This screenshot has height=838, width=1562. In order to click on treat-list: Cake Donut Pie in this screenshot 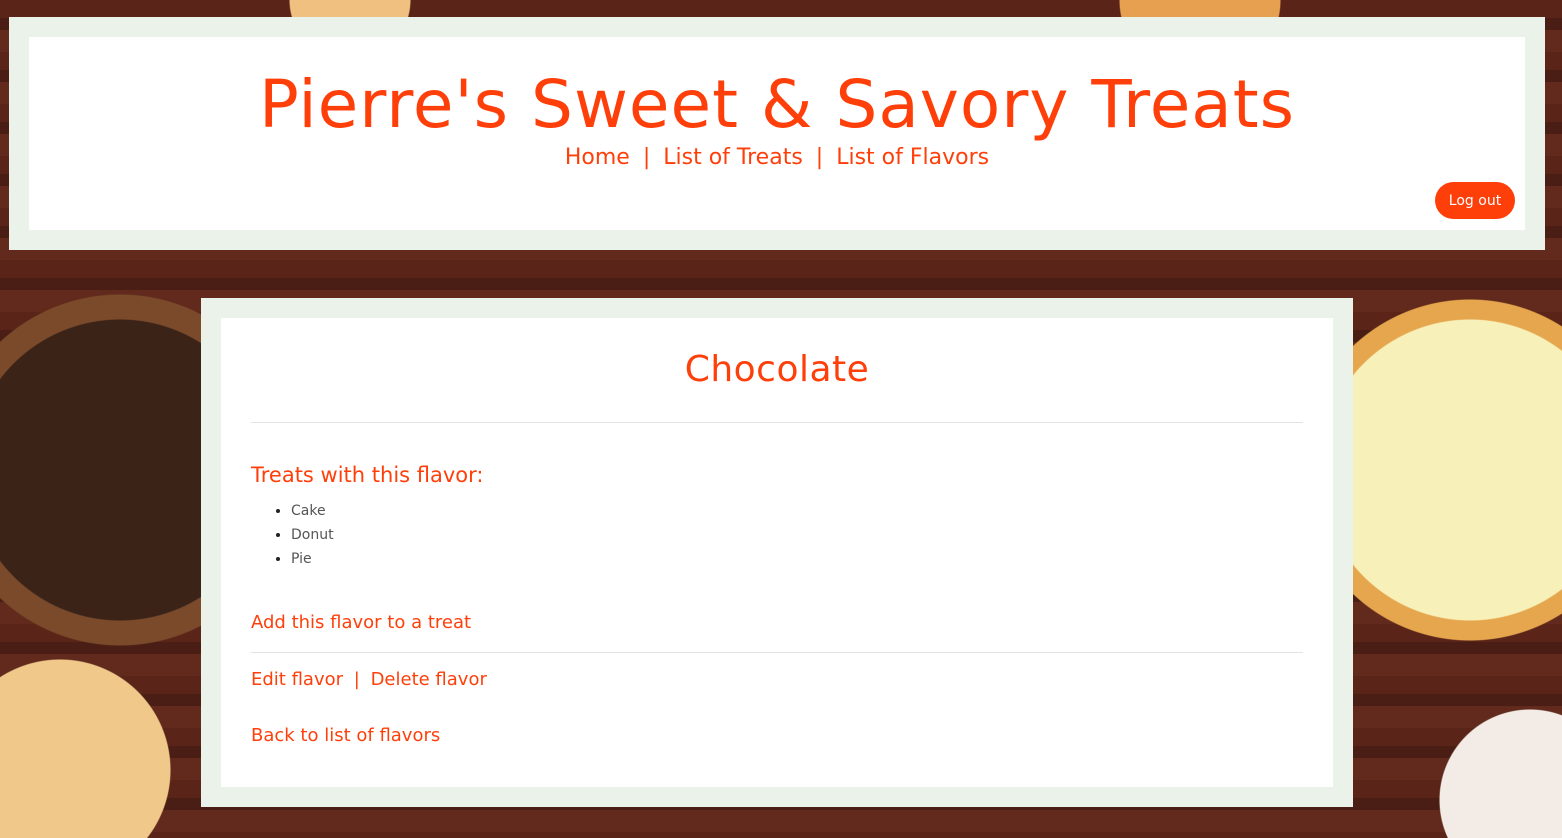, I will do `click(292, 535)`.